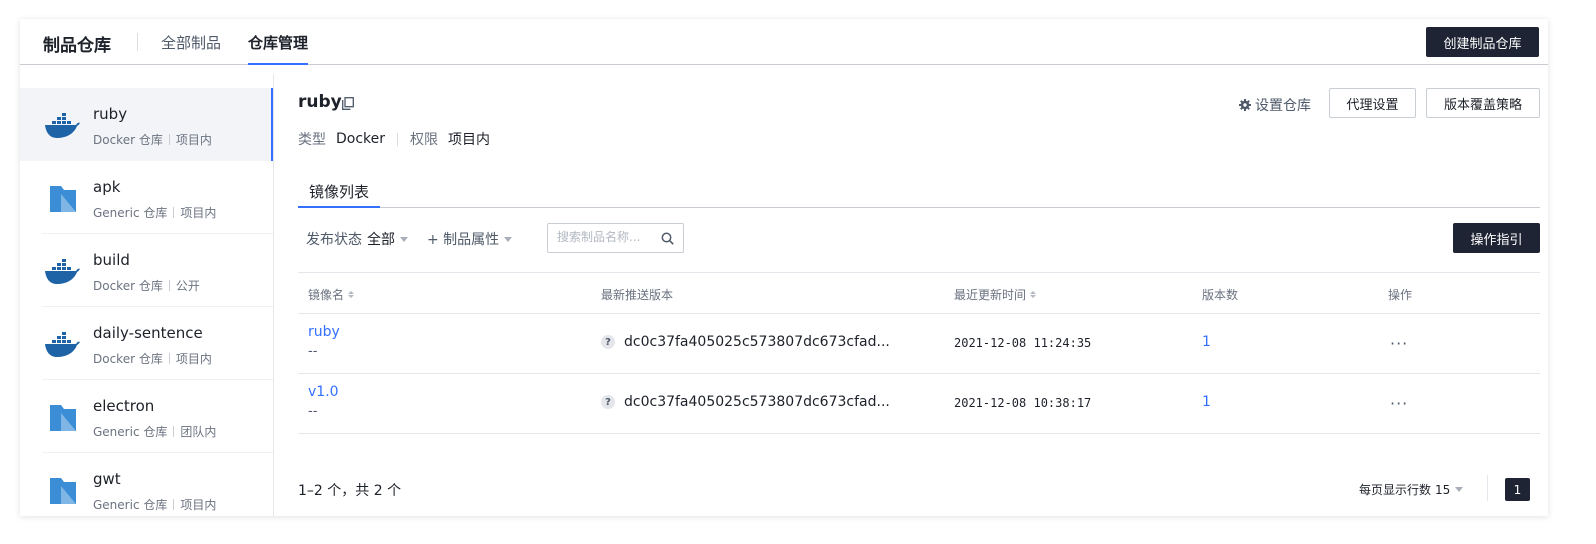  What do you see at coordinates (351, 294) in the screenshot?
I see `sort-icon` at bounding box center [351, 294].